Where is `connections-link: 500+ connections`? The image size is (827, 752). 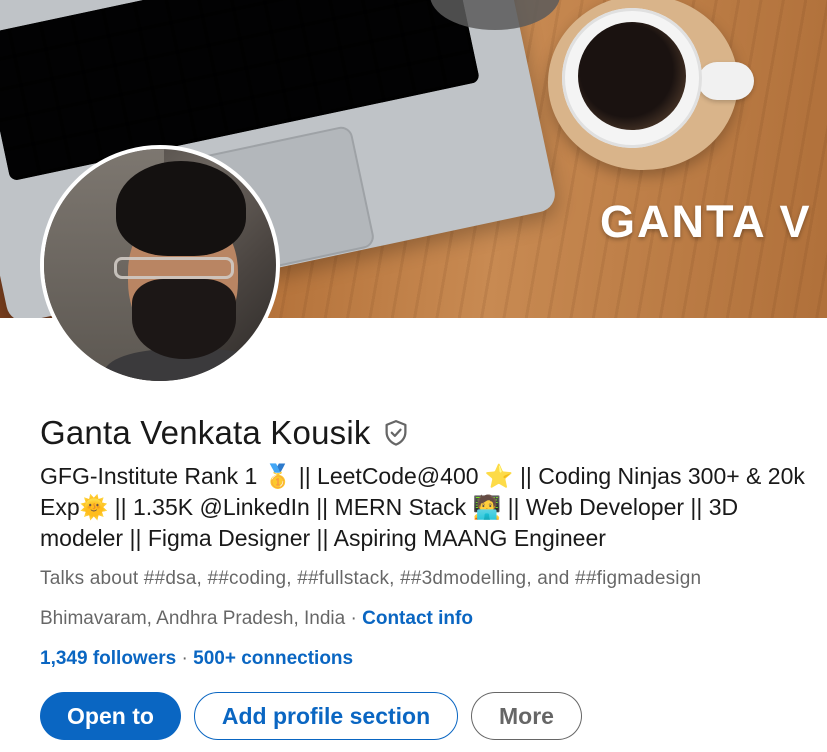 connections-link: 500+ connections is located at coordinates (273, 658).